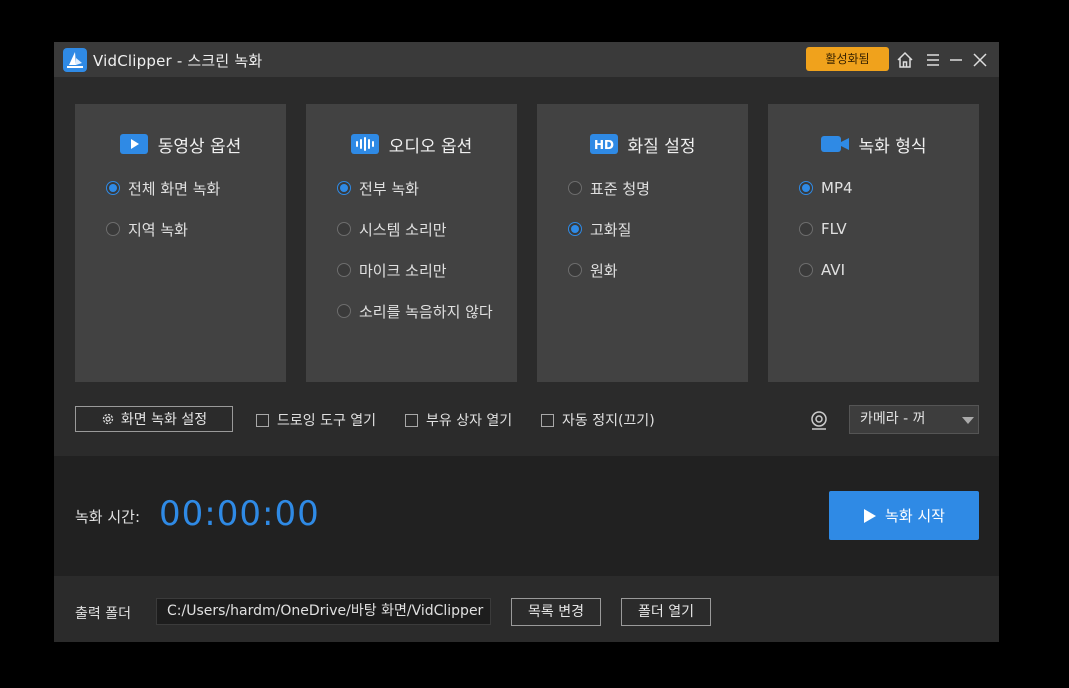 Image resolution: width=1069 pixels, height=688 pixels. I want to click on checkbox-label: 드로잉 도구 열기, so click(327, 421).